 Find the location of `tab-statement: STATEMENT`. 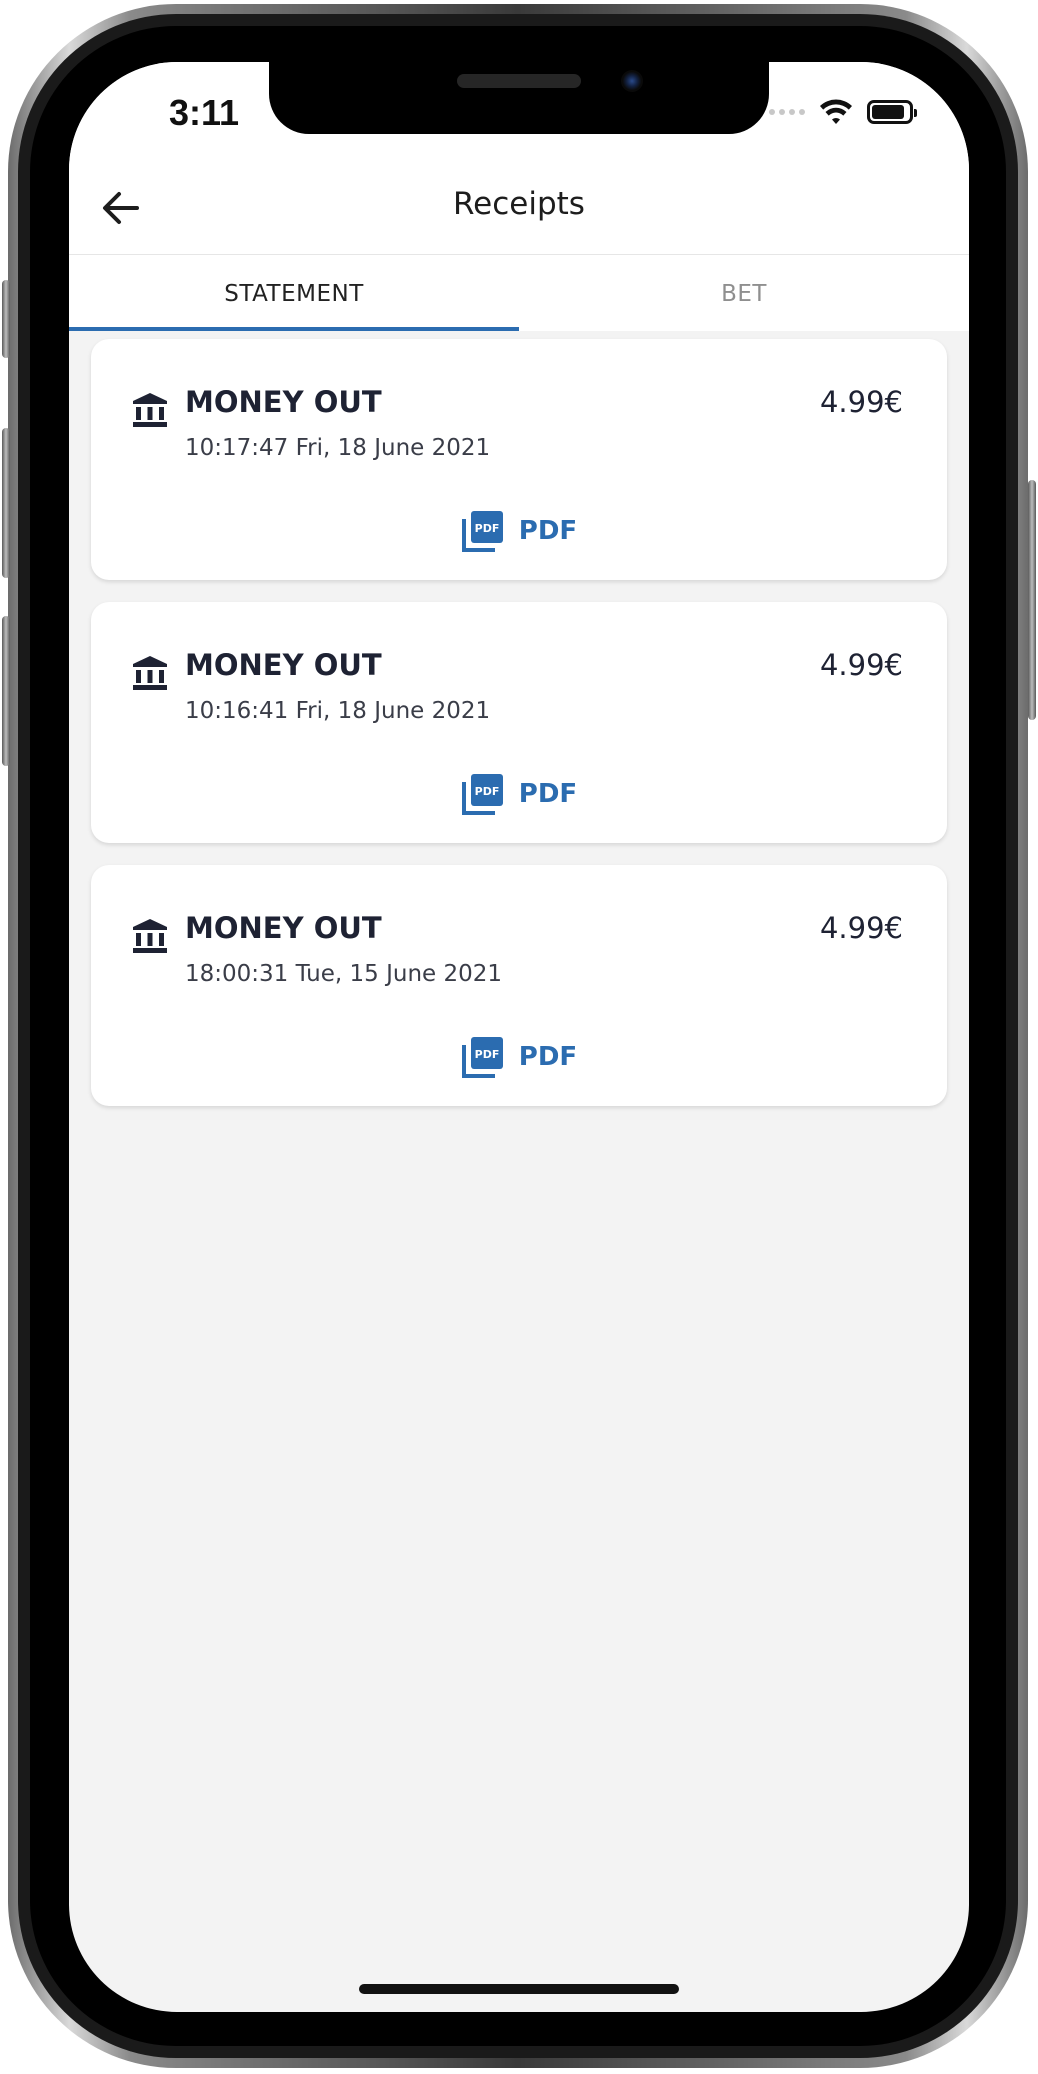

tab-statement: STATEMENT is located at coordinates (294, 293).